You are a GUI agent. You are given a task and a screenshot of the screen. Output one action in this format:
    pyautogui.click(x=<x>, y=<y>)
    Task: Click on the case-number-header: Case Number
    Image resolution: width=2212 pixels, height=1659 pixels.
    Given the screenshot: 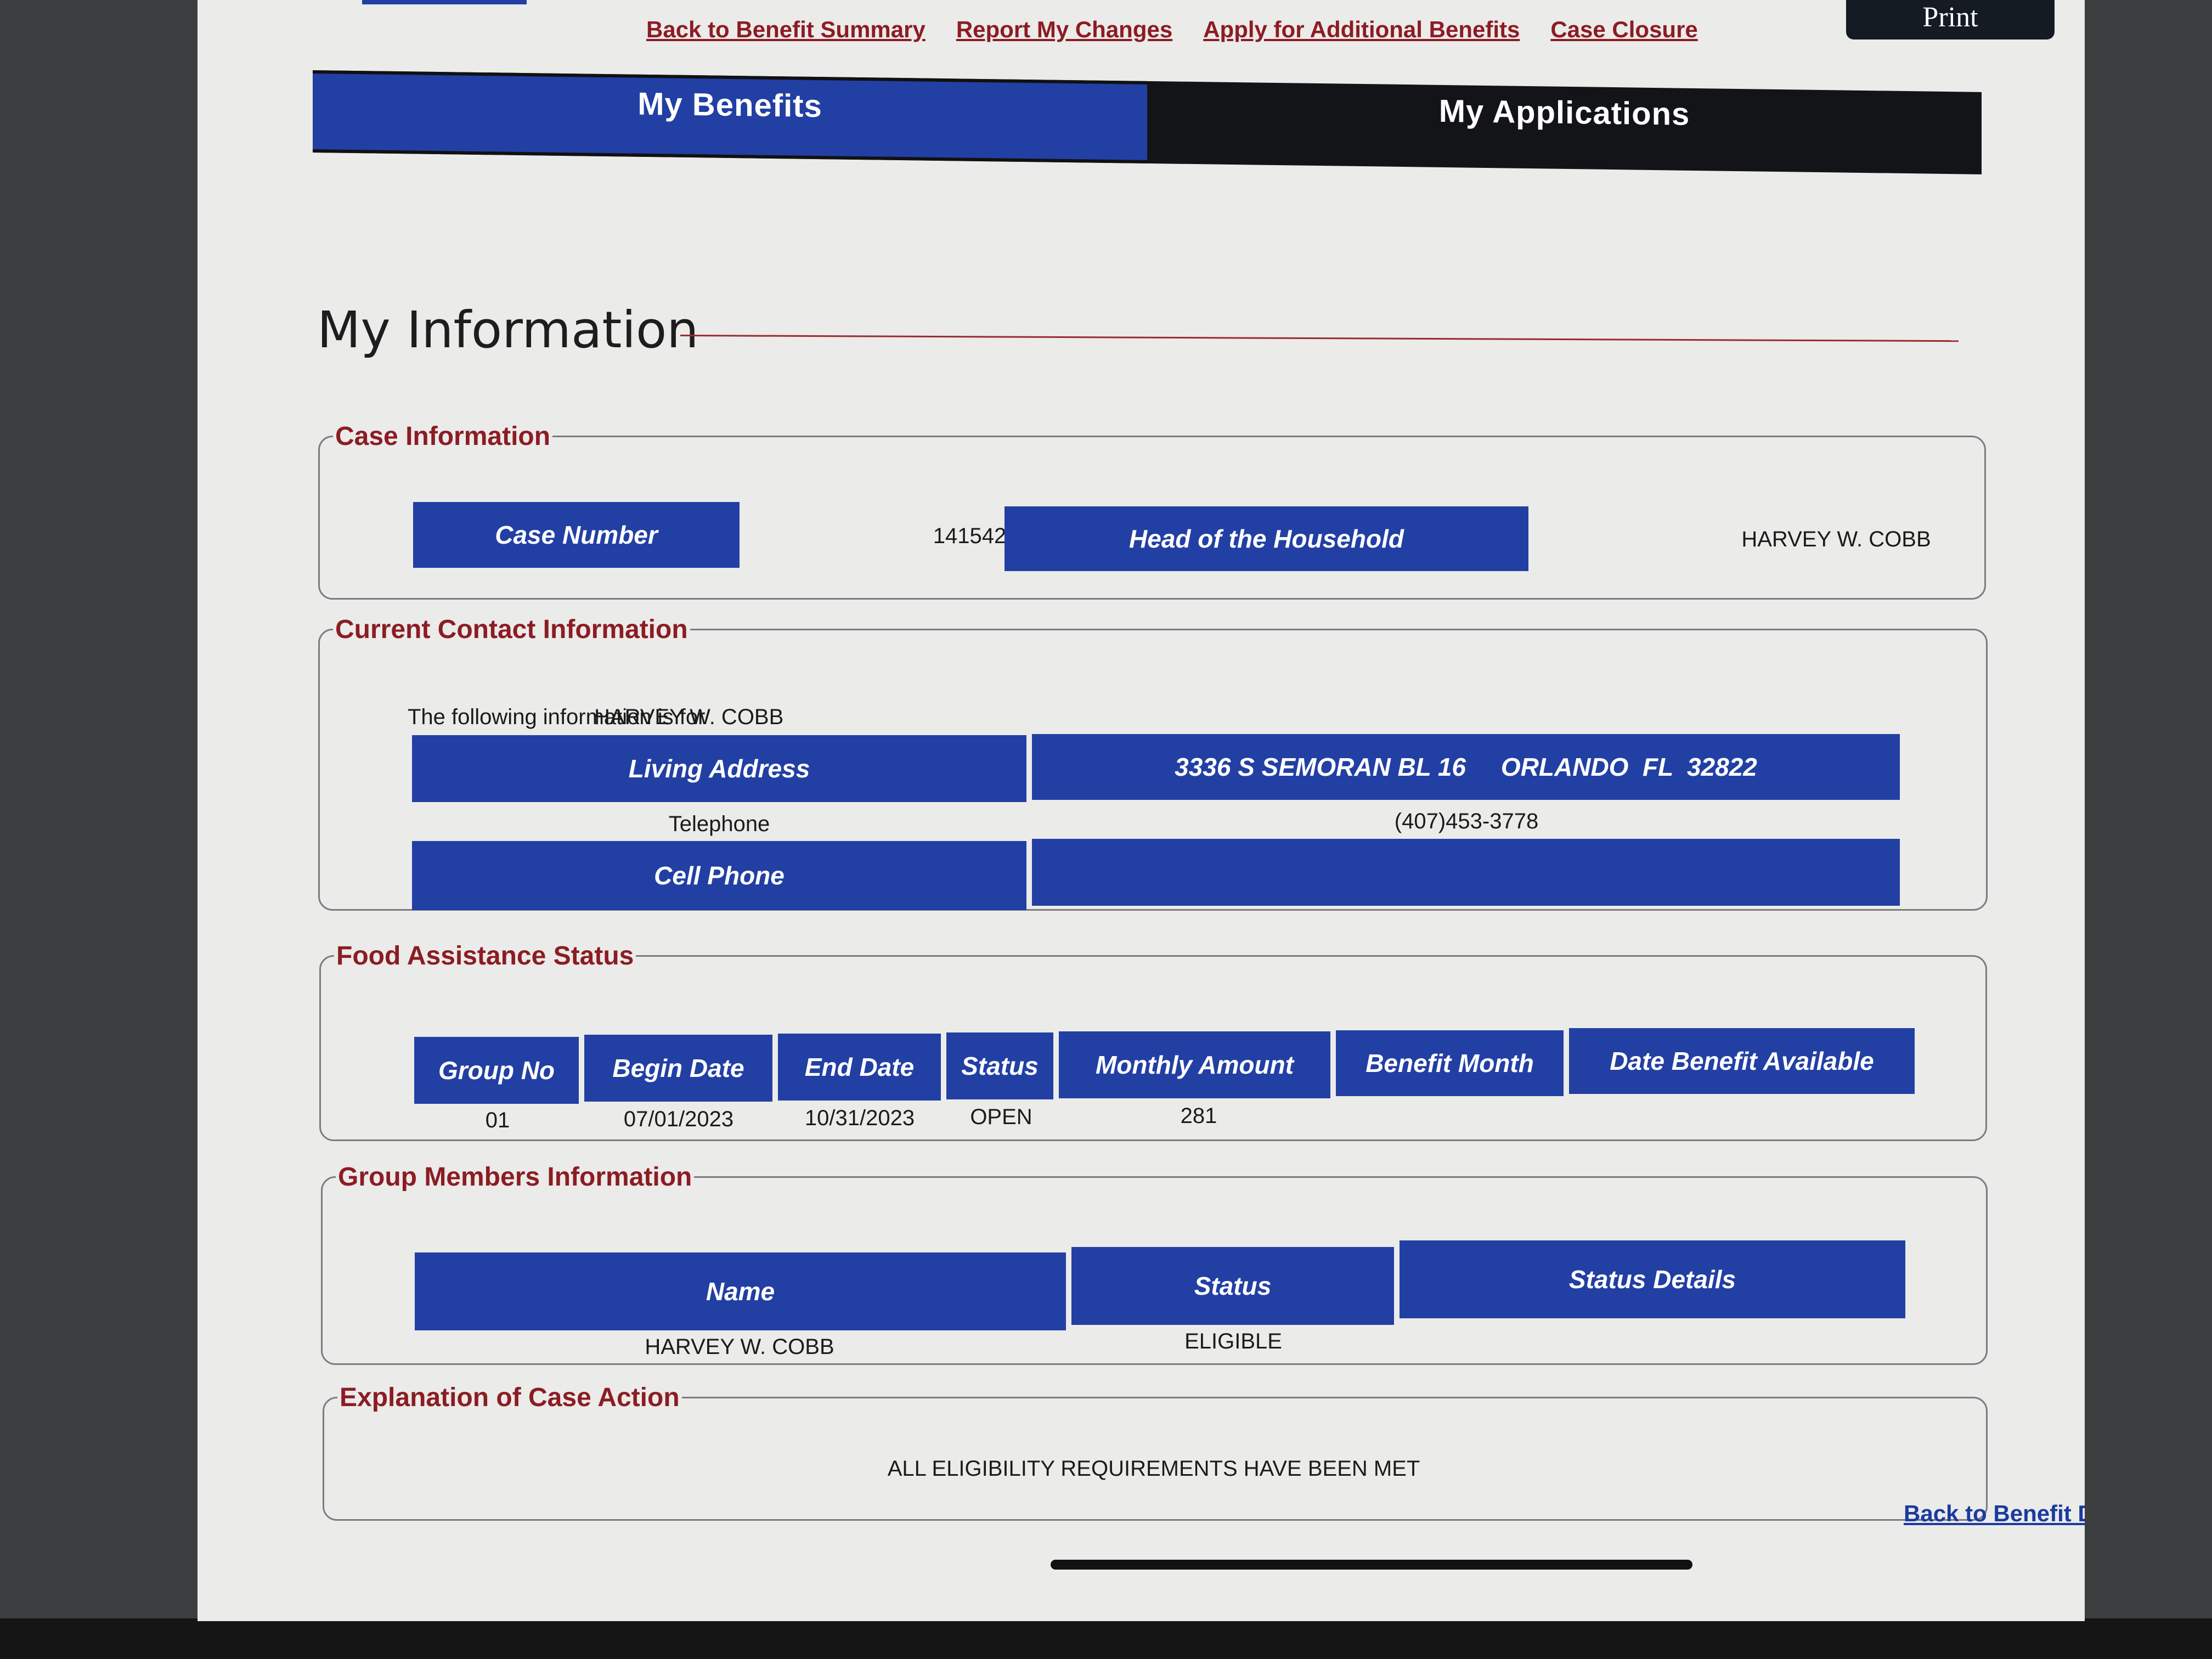 What is the action you would take?
    pyautogui.click(x=577, y=535)
    